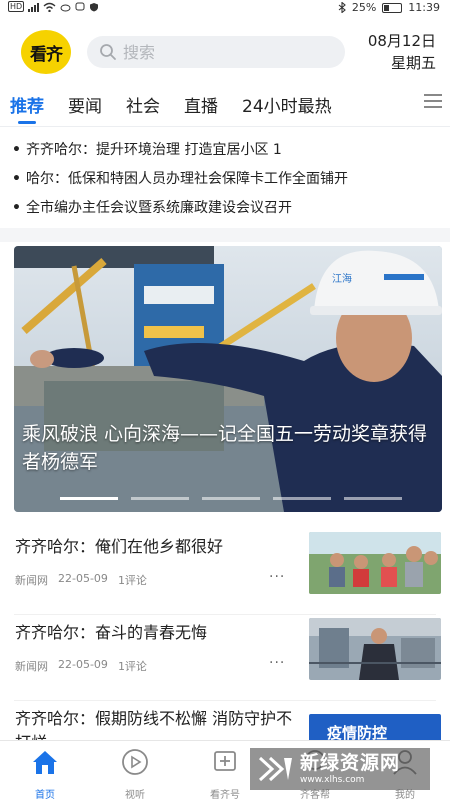 The width and height of the screenshot is (450, 800). I want to click on battery-percent: 25%, so click(364, 7).